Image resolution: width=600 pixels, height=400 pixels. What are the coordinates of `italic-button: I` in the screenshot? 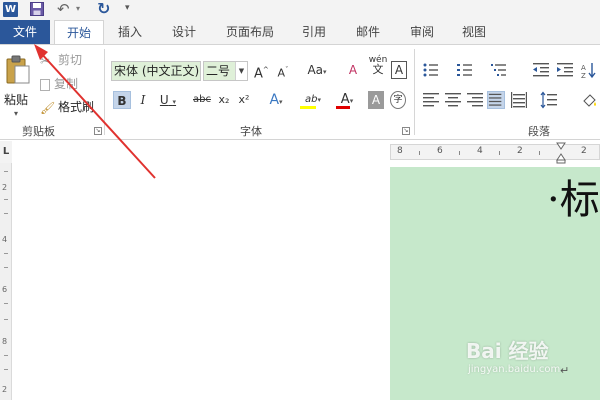 It's located at (143, 100).